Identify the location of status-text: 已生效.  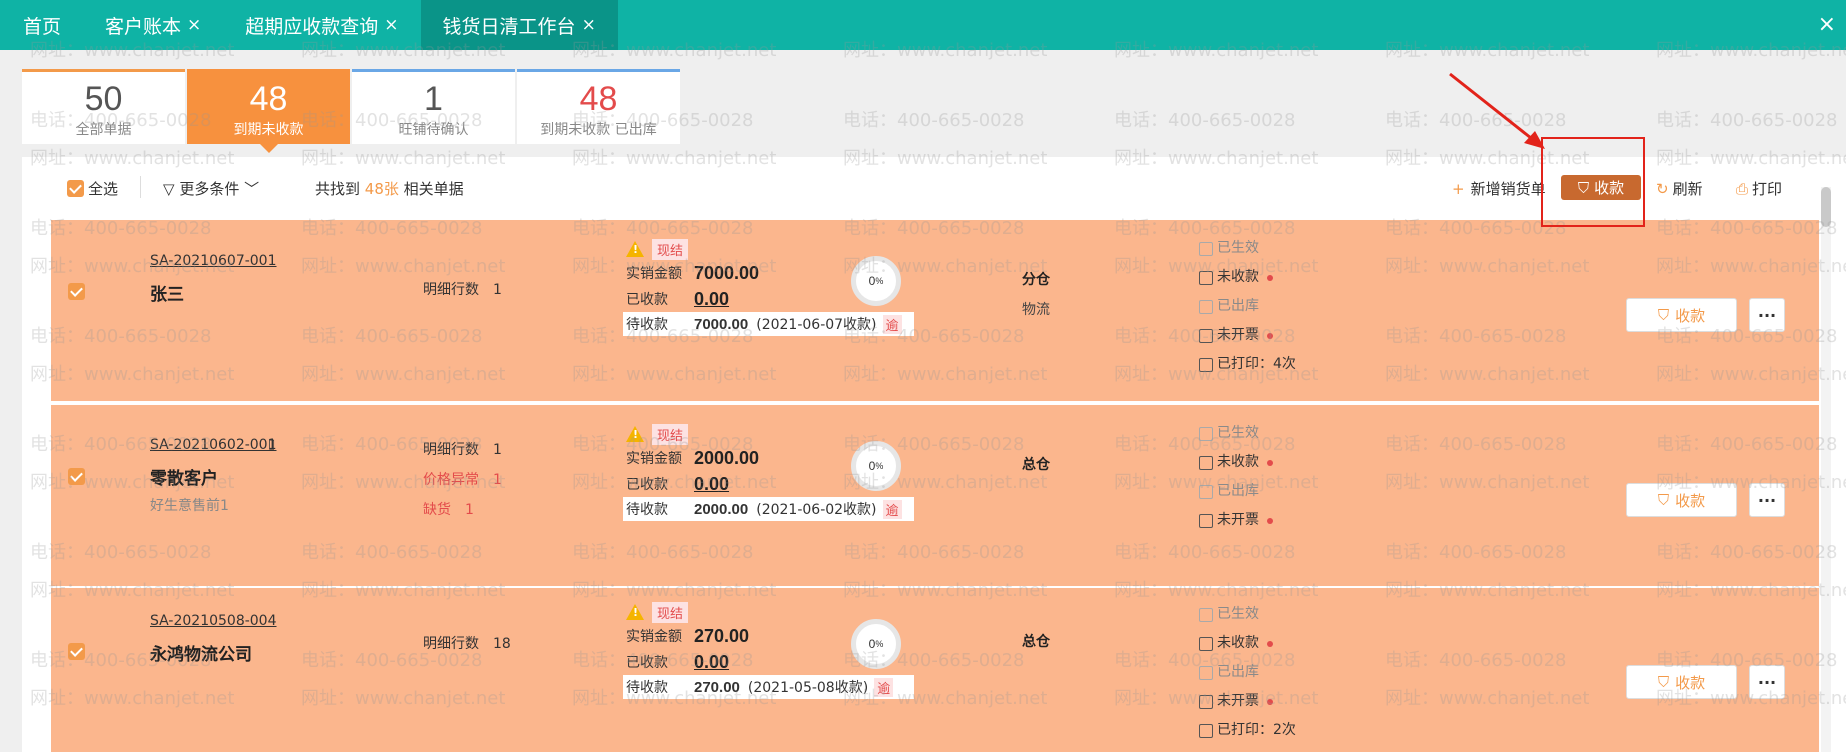
(1238, 614).